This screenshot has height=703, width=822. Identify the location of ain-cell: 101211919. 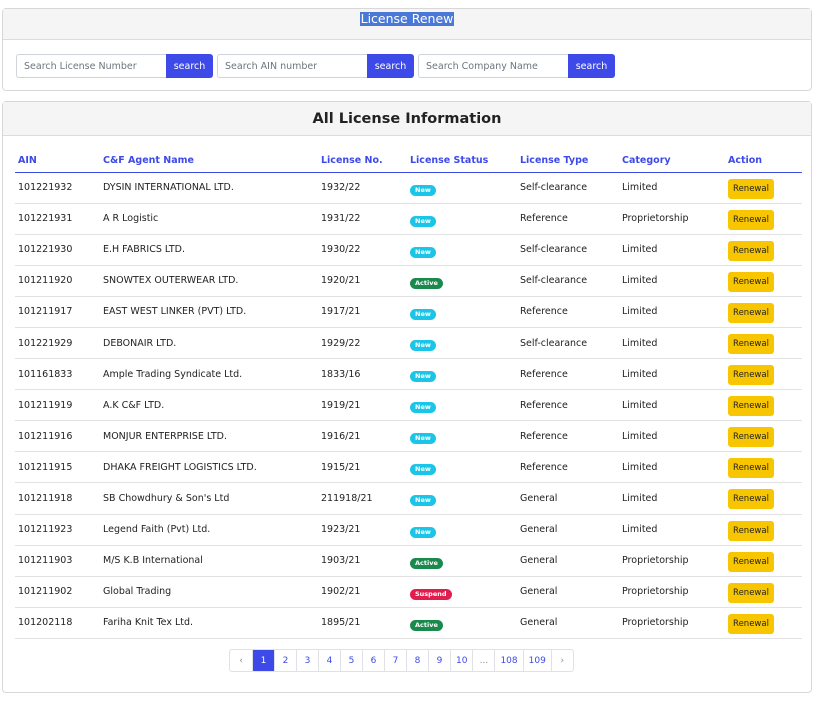
(57, 405).